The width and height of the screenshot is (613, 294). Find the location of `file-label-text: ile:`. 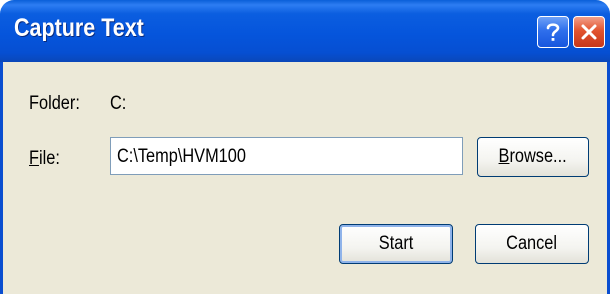

file-label-text: ile: is located at coordinates (49, 158).